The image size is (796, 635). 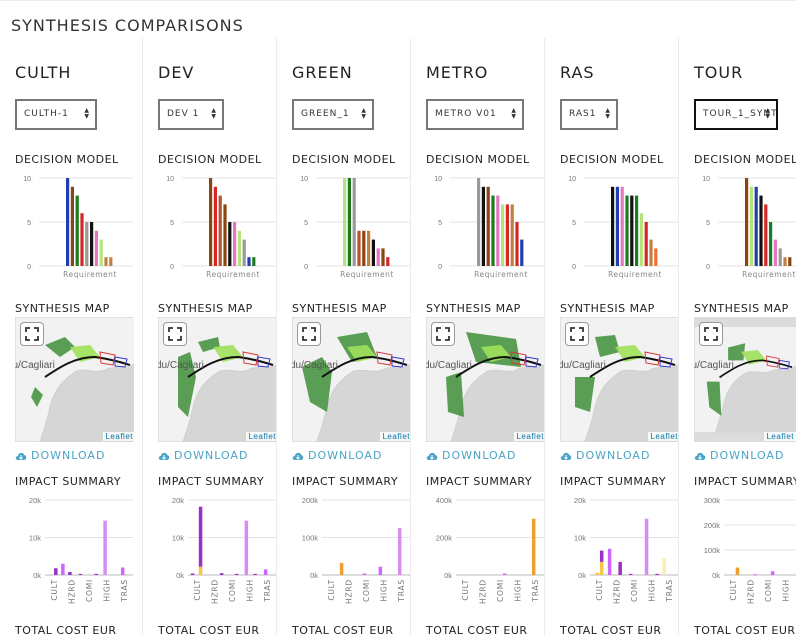 What do you see at coordinates (333, 114) in the screenshot?
I see `scenario-select: GREEN_1 ▲ ▼` at bounding box center [333, 114].